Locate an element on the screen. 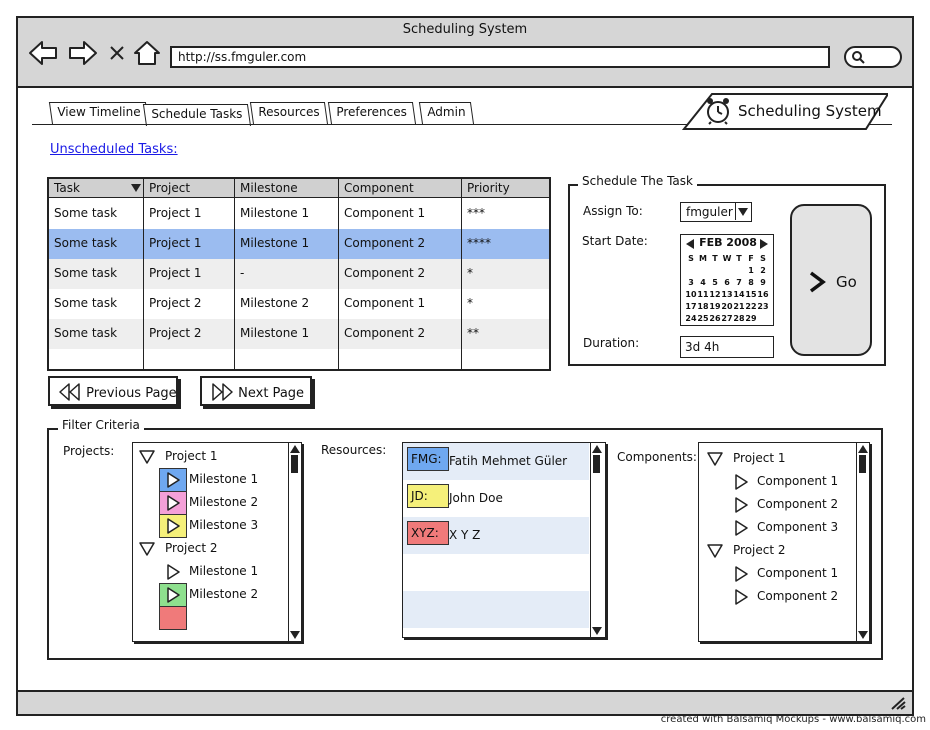 Image resolution: width=930 pixels, height=730 pixels. home-icon is located at coordinates (147, 53).